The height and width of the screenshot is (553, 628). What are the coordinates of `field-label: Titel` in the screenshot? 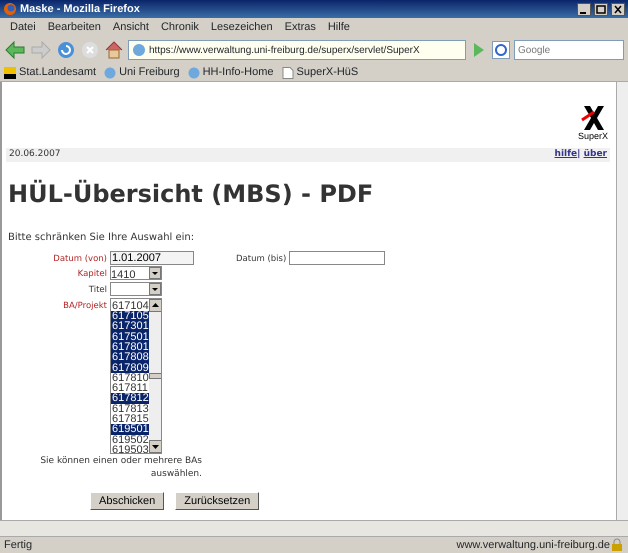 It's located at (97, 290).